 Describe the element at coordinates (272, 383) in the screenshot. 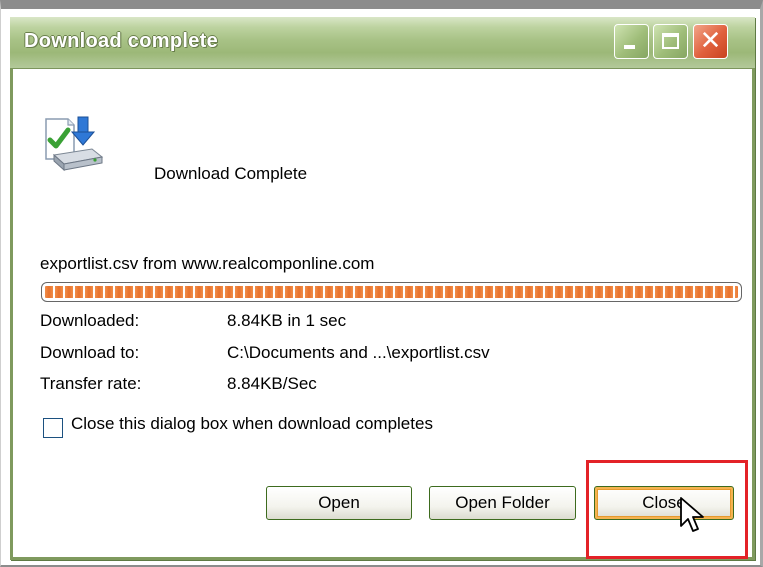

I see `transfer-rate-value: 8.84KB/Sec` at that location.